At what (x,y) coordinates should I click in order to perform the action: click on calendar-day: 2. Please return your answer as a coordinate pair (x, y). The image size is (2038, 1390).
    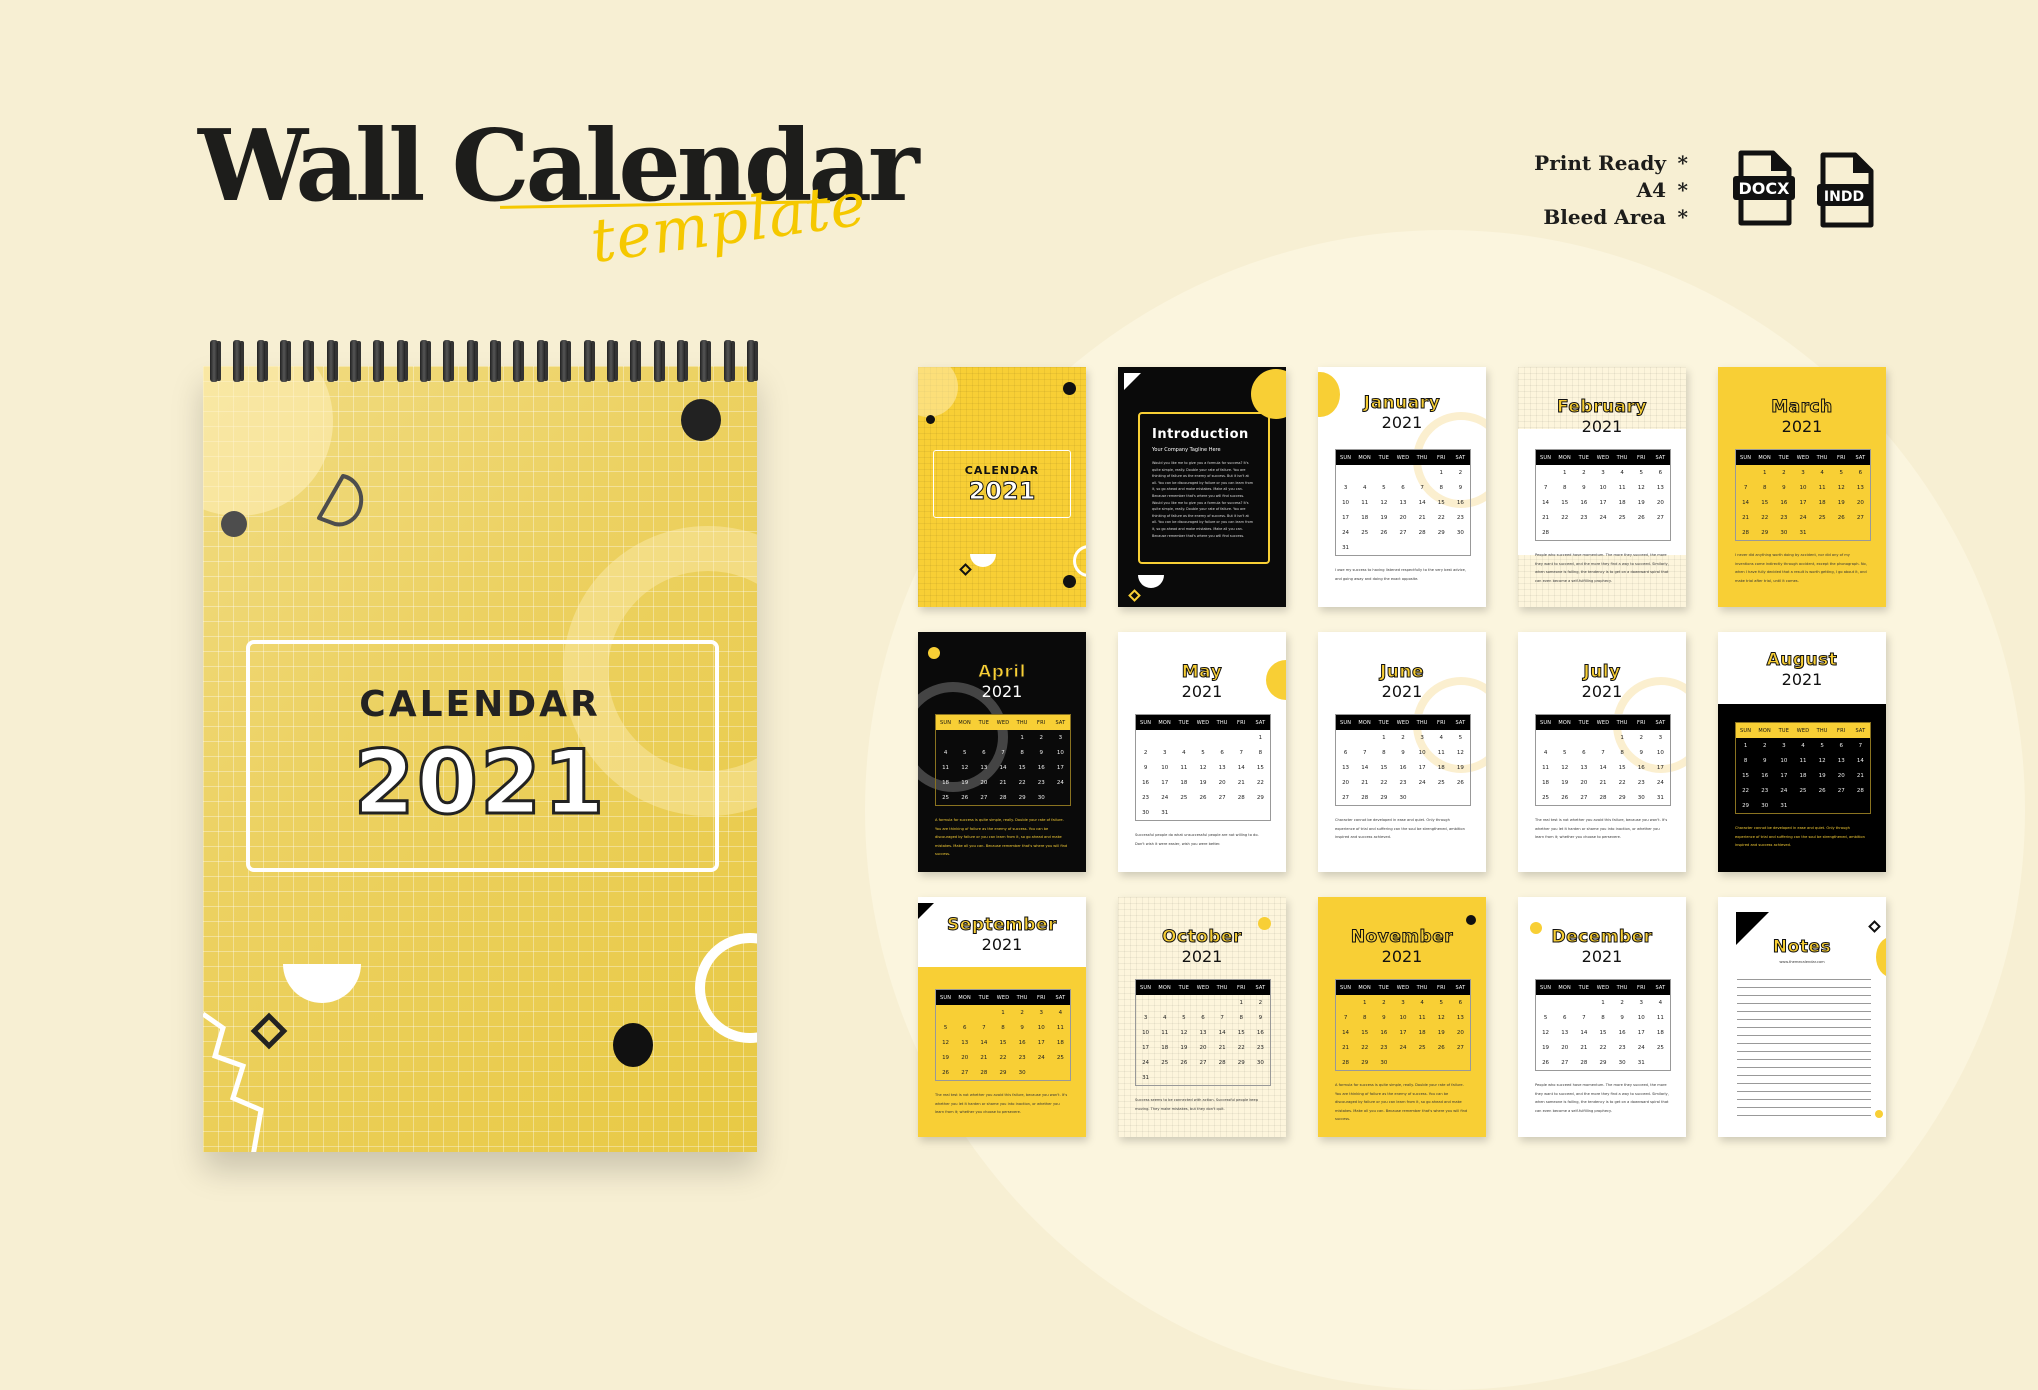
    Looking at the image, I should click on (1460, 472).